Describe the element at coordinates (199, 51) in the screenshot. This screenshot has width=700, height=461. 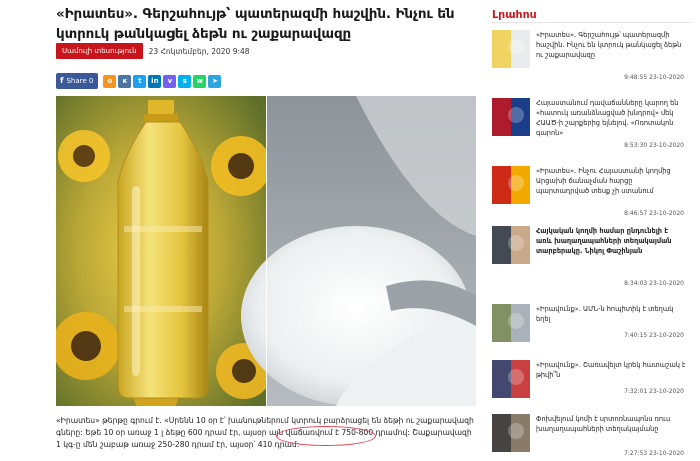
I see `publish-date: 23 Հոկտեմբեր, 2020 9:48` at that location.